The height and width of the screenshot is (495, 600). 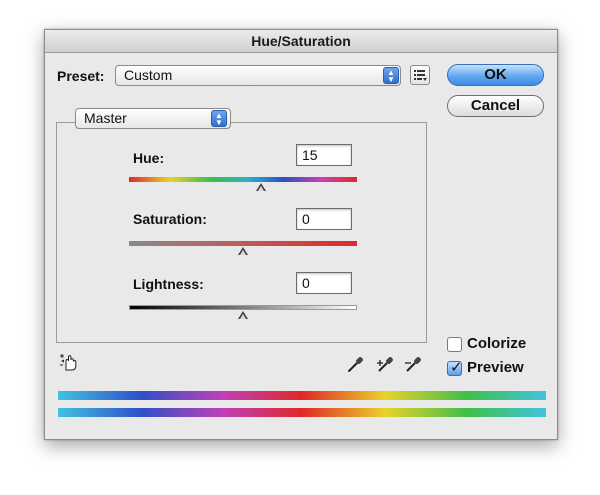 What do you see at coordinates (495, 106) in the screenshot?
I see `cancel-button: Cancel` at bounding box center [495, 106].